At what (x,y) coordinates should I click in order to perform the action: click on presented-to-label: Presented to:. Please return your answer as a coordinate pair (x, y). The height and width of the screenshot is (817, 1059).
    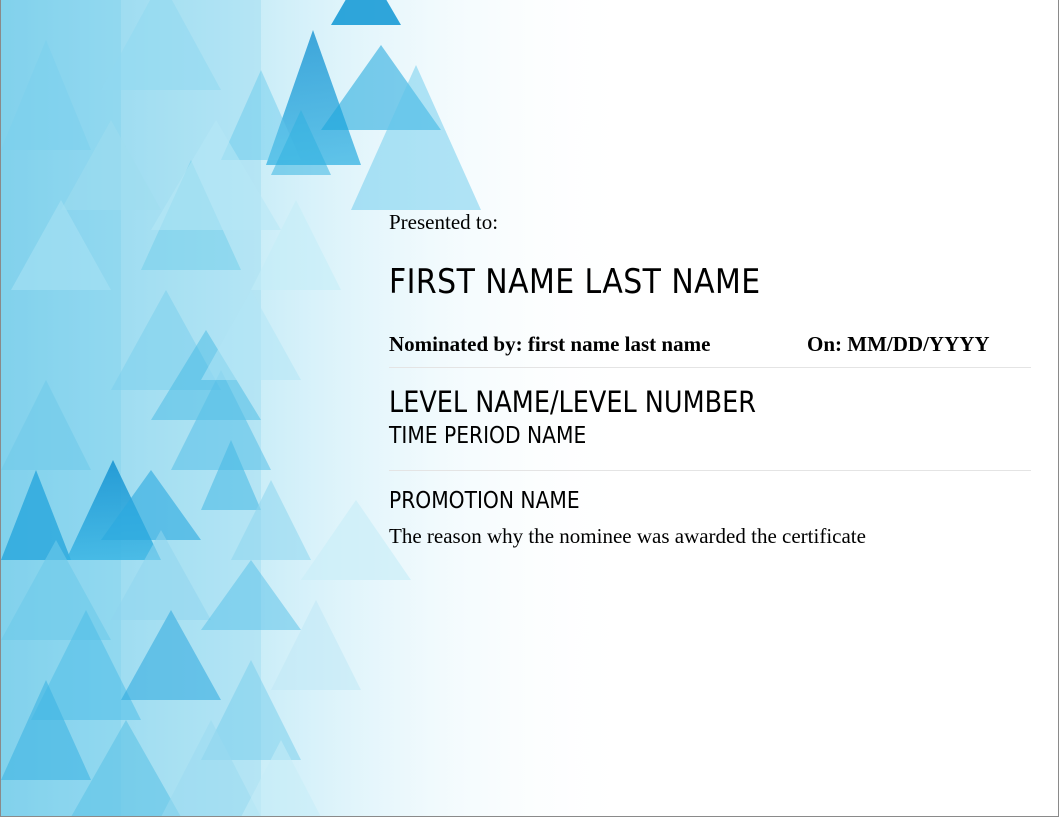
    Looking at the image, I should click on (444, 222).